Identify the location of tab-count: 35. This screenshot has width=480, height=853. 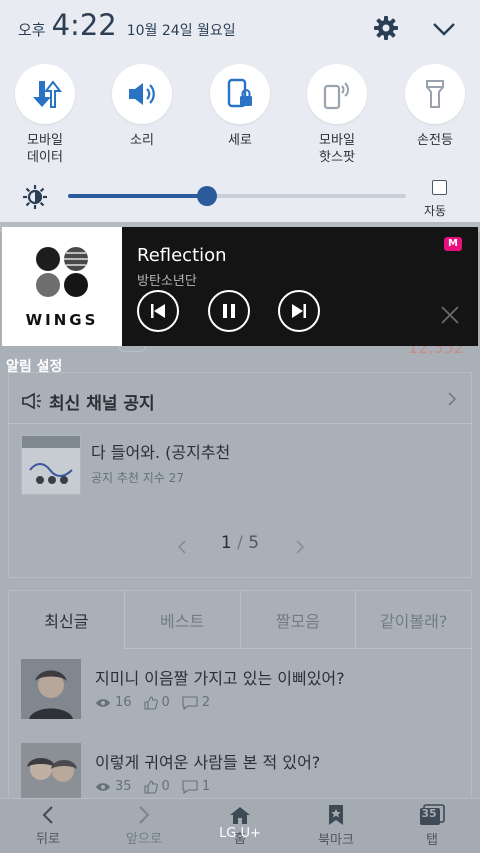
(429, 813).